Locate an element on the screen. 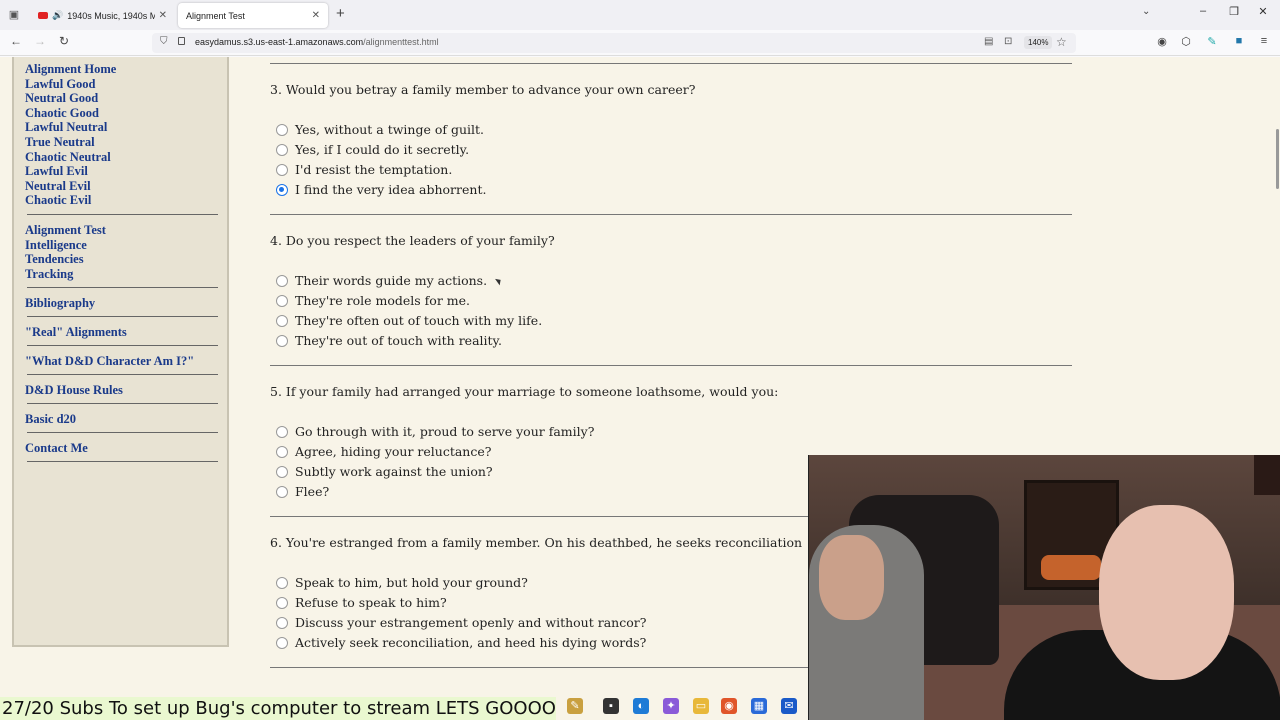 The width and height of the screenshot is (1280, 720). store-icon: ▦ is located at coordinates (759, 706).